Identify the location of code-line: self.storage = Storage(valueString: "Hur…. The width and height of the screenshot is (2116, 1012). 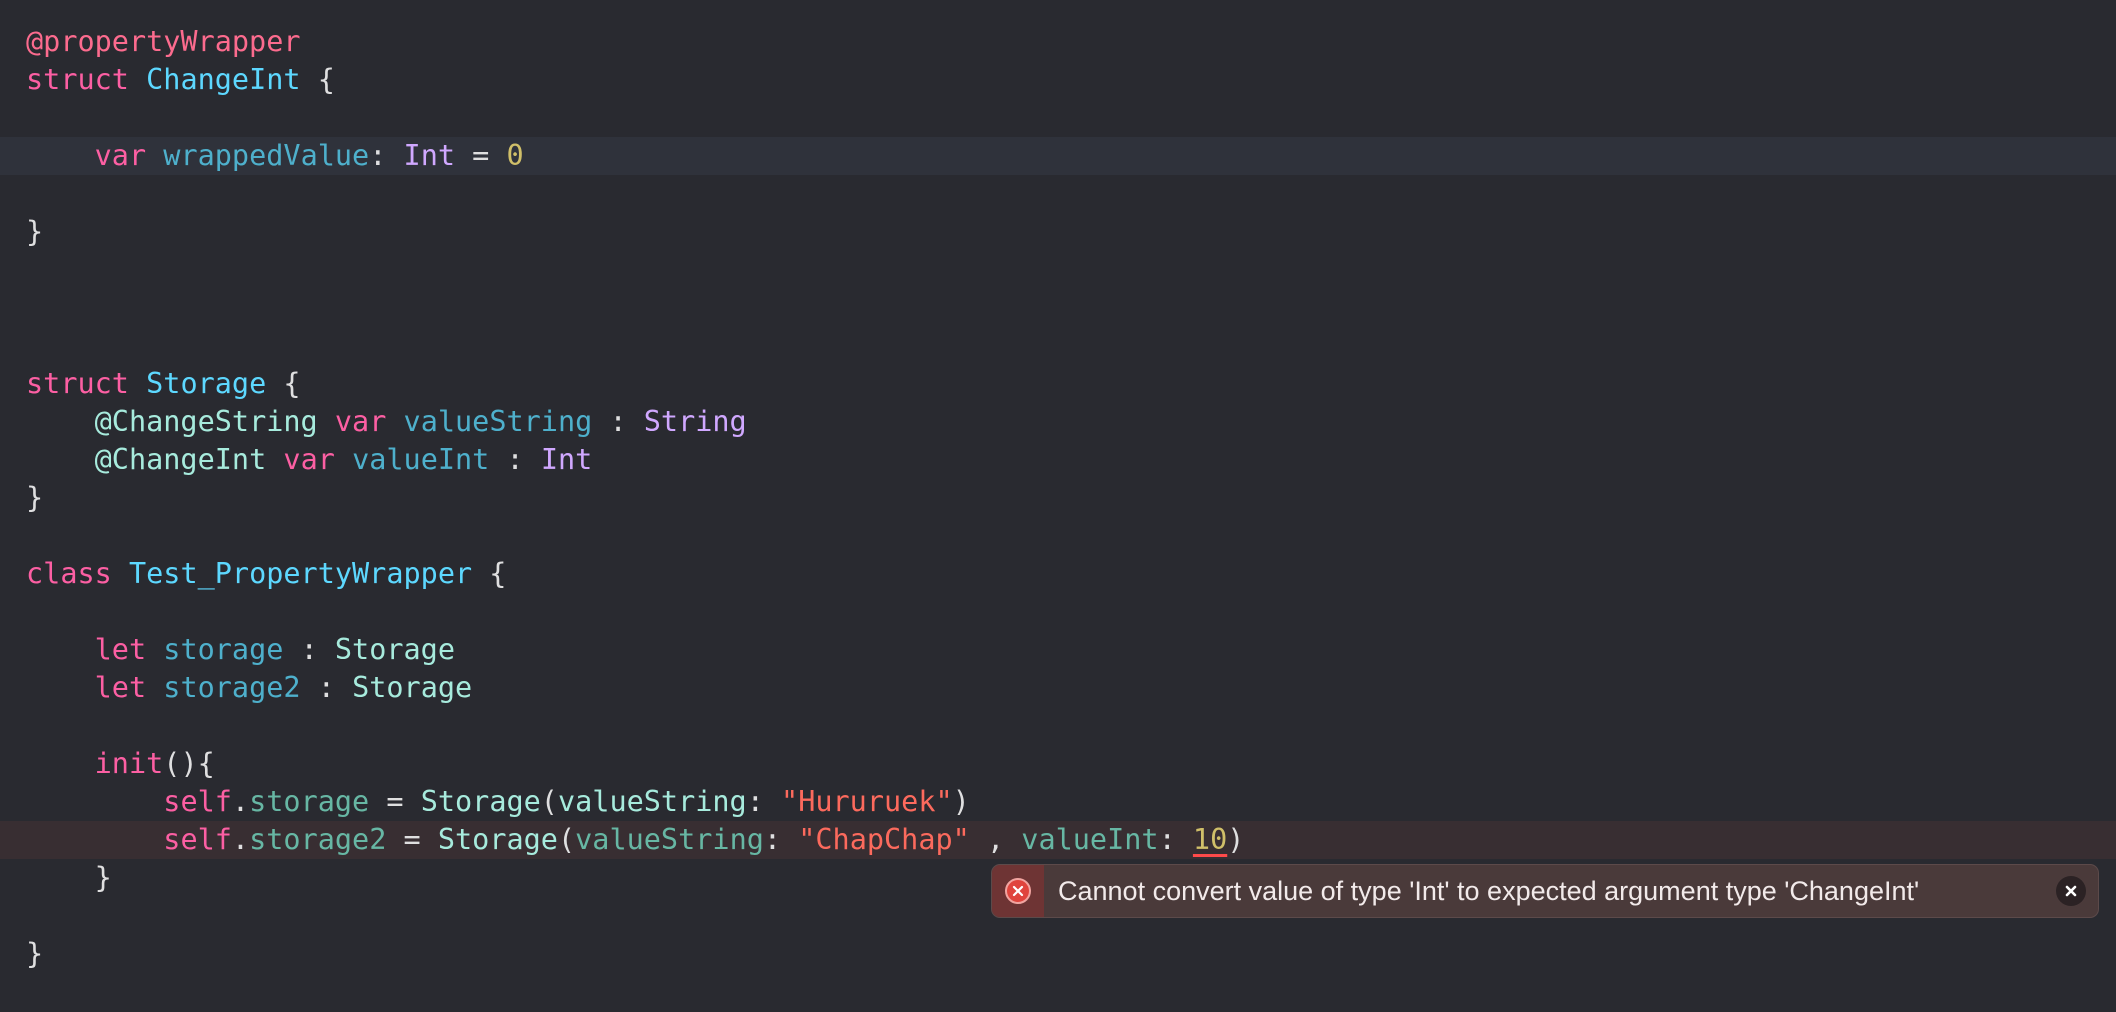
(1058, 802).